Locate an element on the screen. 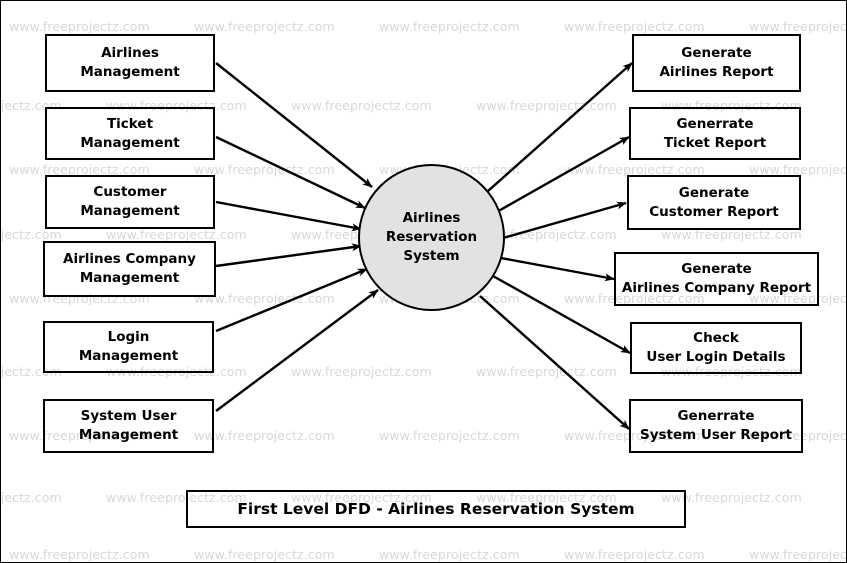 Image resolution: width=847 pixels, height=563 pixels. entity-customer-management-label: Customer Management is located at coordinates (130, 201).